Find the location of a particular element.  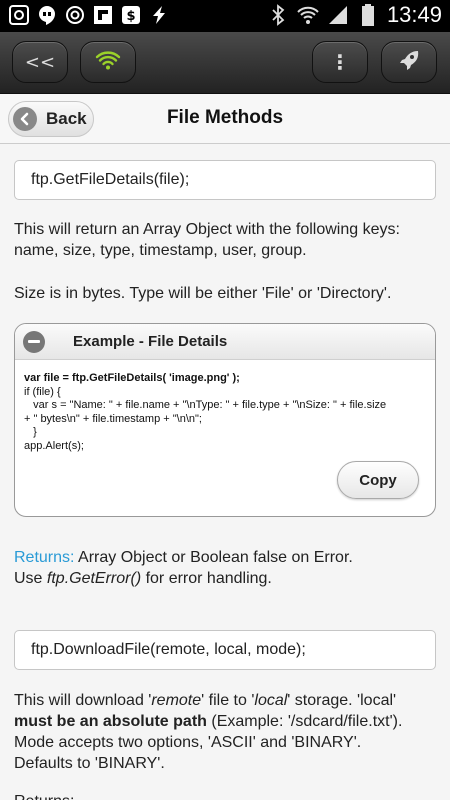

use-method: ftp.GetError() is located at coordinates (94, 578).